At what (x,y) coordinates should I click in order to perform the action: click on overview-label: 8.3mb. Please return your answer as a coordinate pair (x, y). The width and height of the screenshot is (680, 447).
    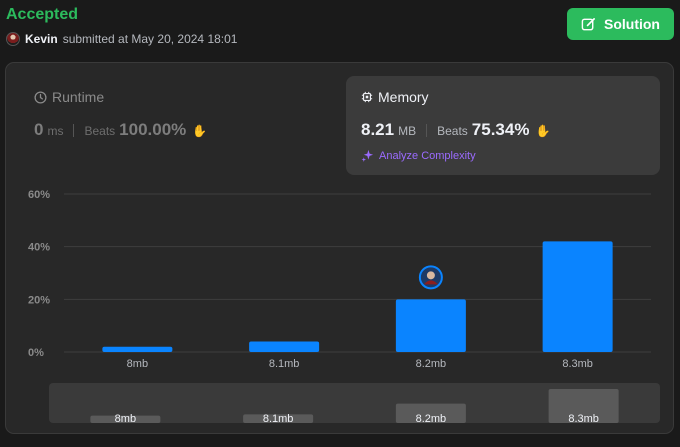
    Looking at the image, I should click on (583, 418).